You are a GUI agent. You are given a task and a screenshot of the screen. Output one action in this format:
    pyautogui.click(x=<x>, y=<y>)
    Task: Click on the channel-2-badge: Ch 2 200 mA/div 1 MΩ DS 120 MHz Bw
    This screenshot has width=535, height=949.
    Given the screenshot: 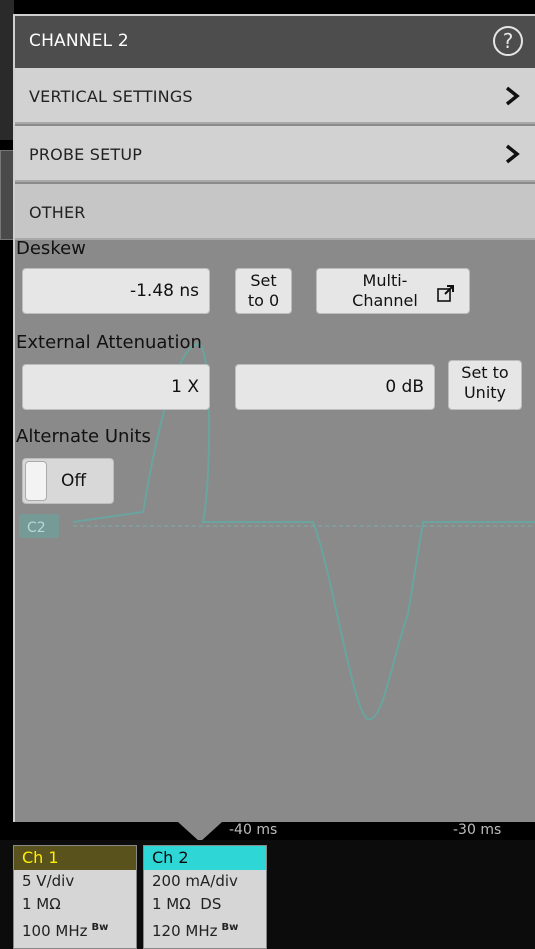 What is the action you would take?
    pyautogui.click(x=205, y=897)
    